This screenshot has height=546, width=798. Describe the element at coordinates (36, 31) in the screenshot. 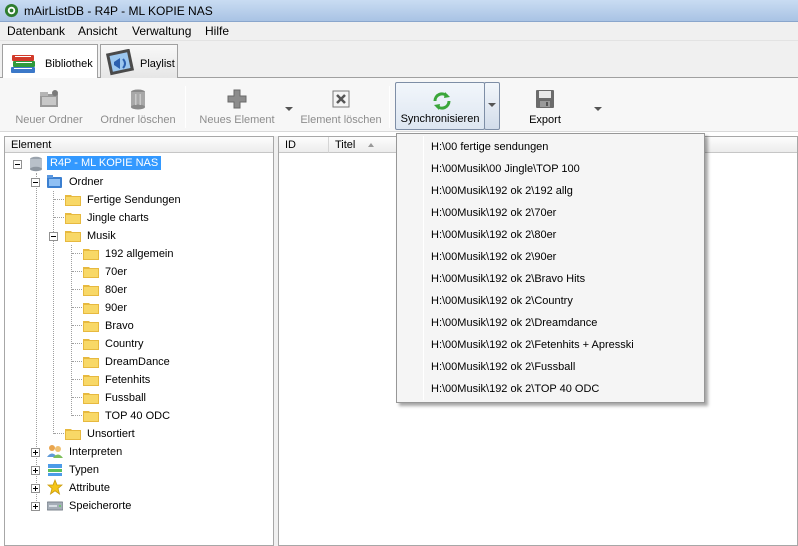

I see `menu-datenbank: Datenbank` at that location.